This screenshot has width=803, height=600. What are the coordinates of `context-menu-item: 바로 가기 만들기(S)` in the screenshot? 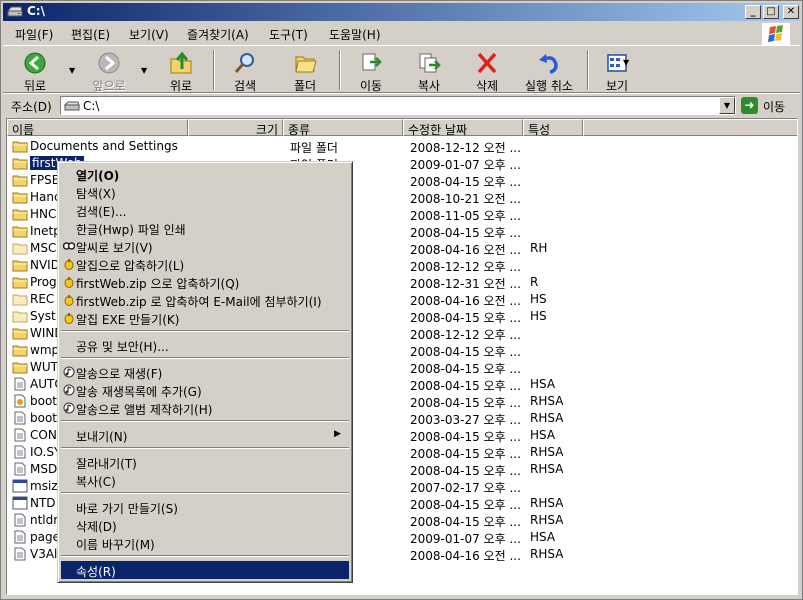 It's located at (205, 507).